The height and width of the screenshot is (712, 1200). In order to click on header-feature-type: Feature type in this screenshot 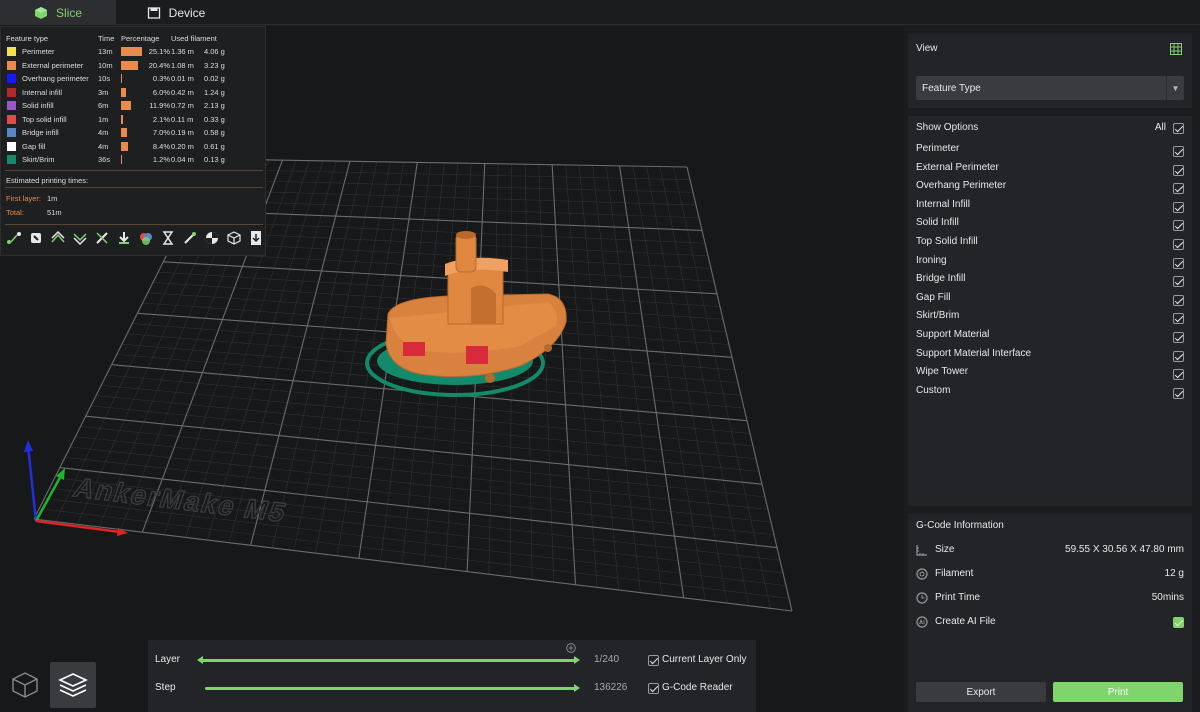, I will do `click(27, 38)`.